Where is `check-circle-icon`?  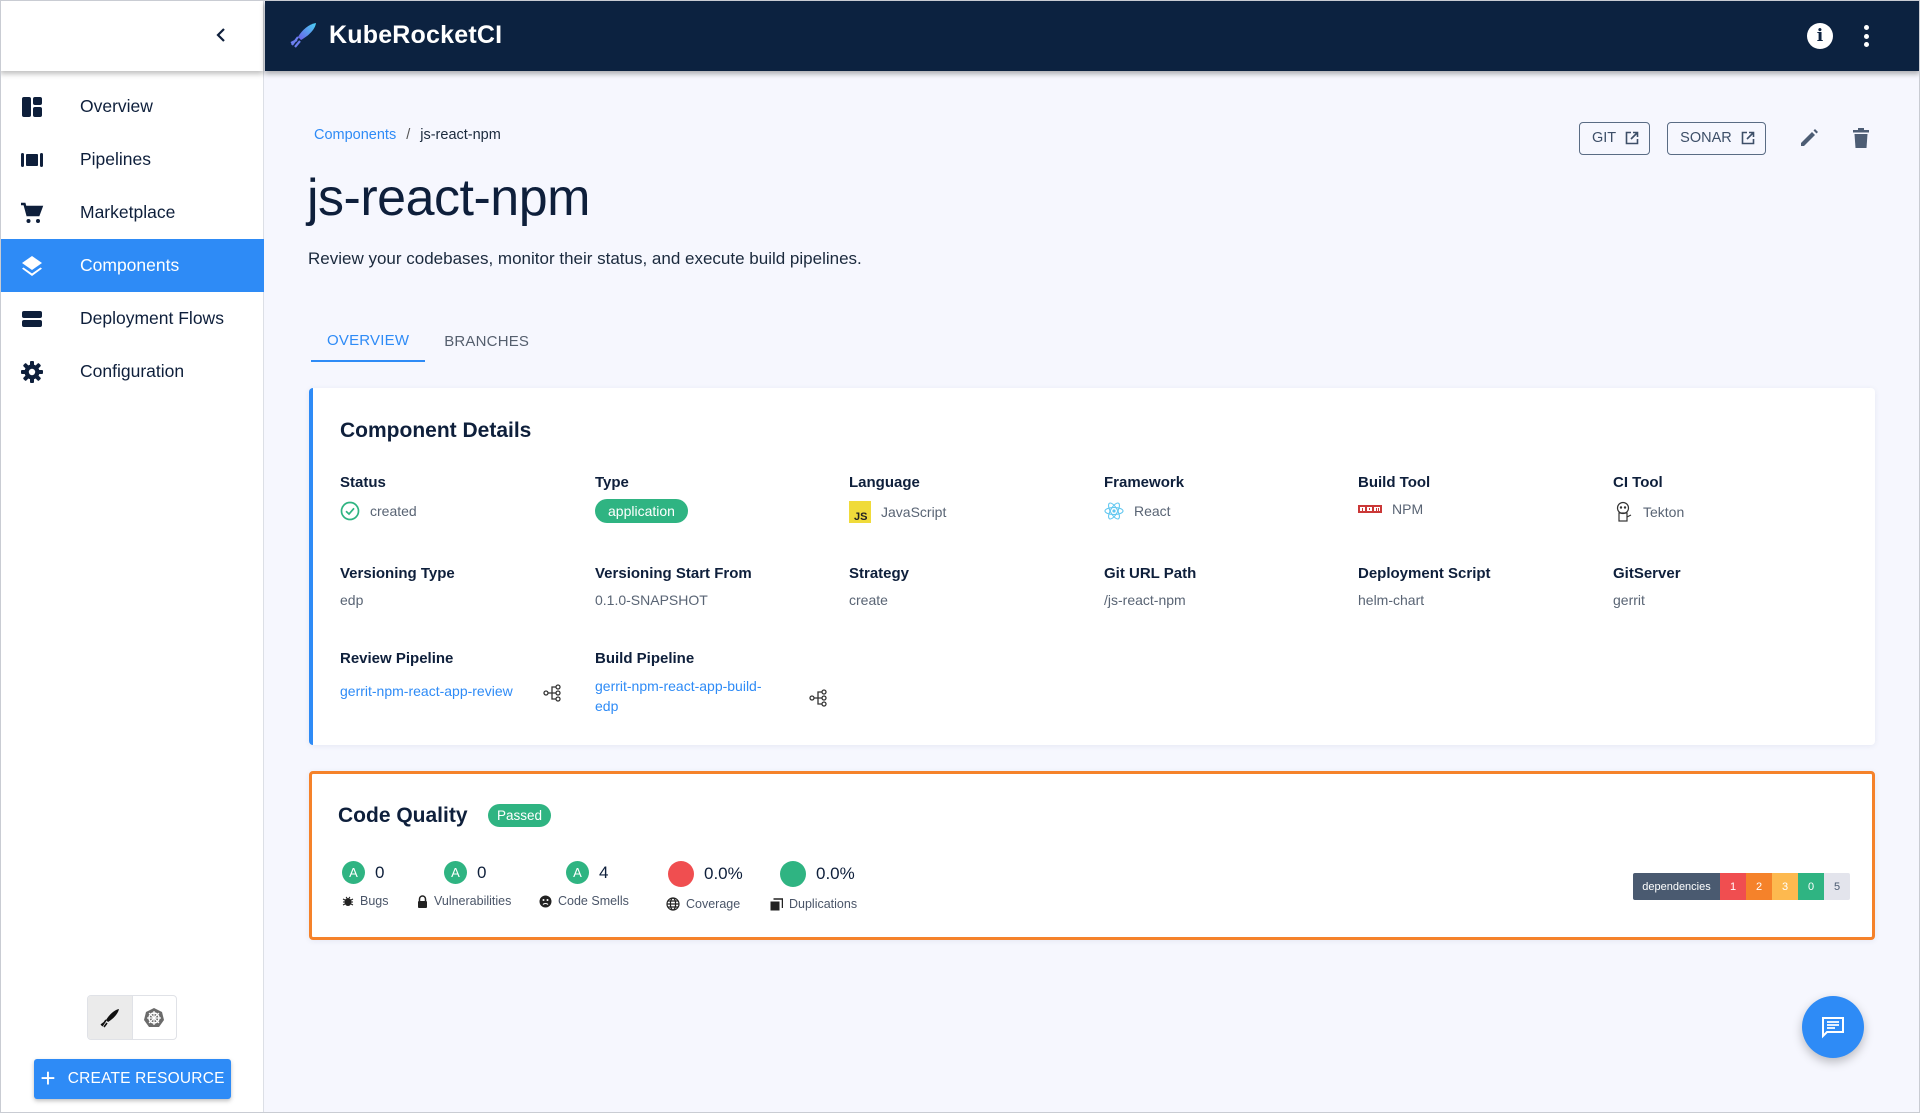 check-circle-icon is located at coordinates (350, 511).